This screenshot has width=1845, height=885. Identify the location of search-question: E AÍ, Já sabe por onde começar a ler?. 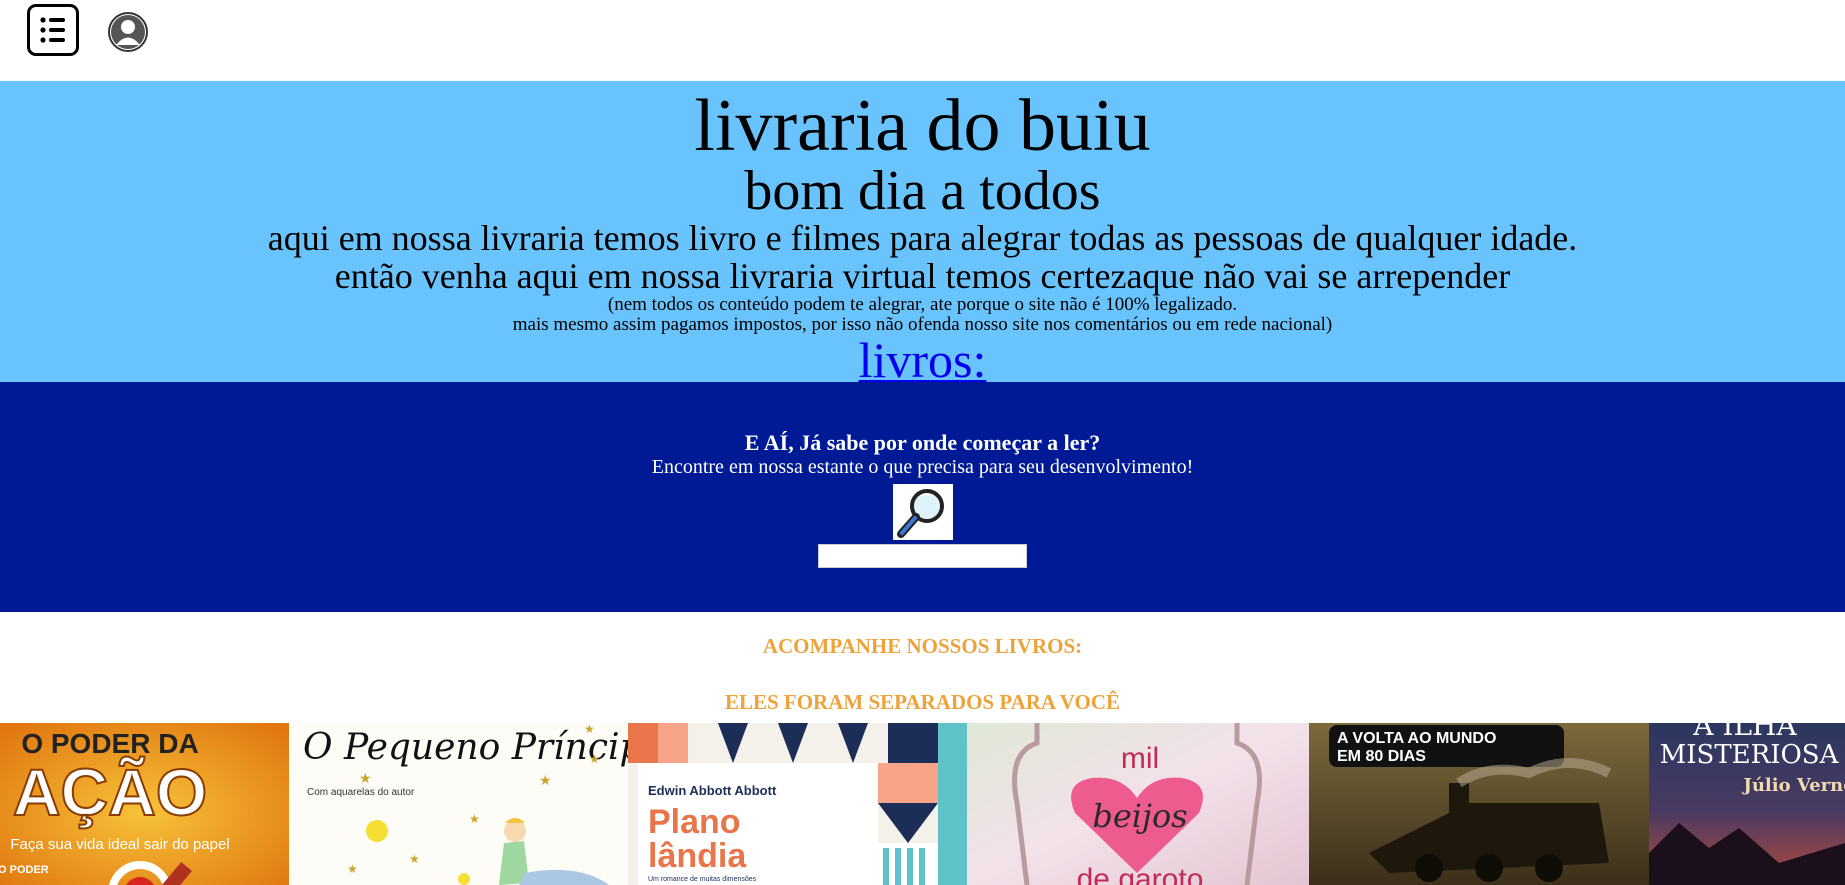
(922, 442).